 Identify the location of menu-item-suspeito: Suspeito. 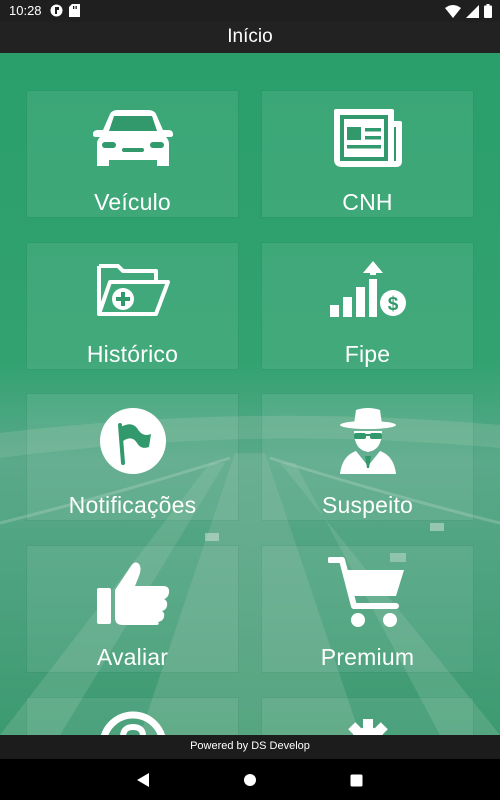
(367, 457).